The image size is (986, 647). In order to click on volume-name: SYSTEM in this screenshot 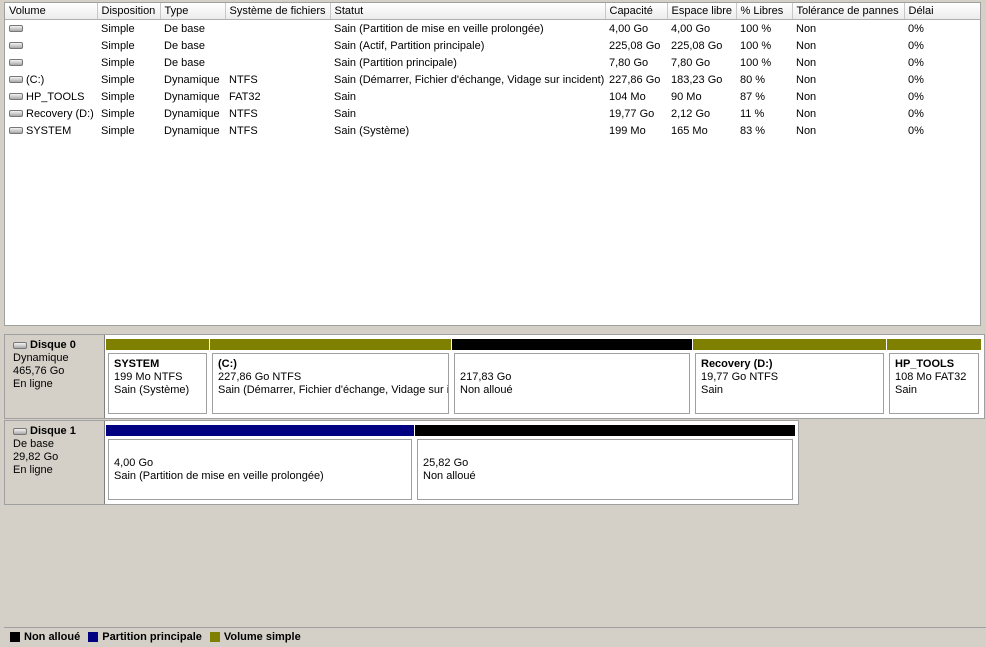, I will do `click(49, 130)`.